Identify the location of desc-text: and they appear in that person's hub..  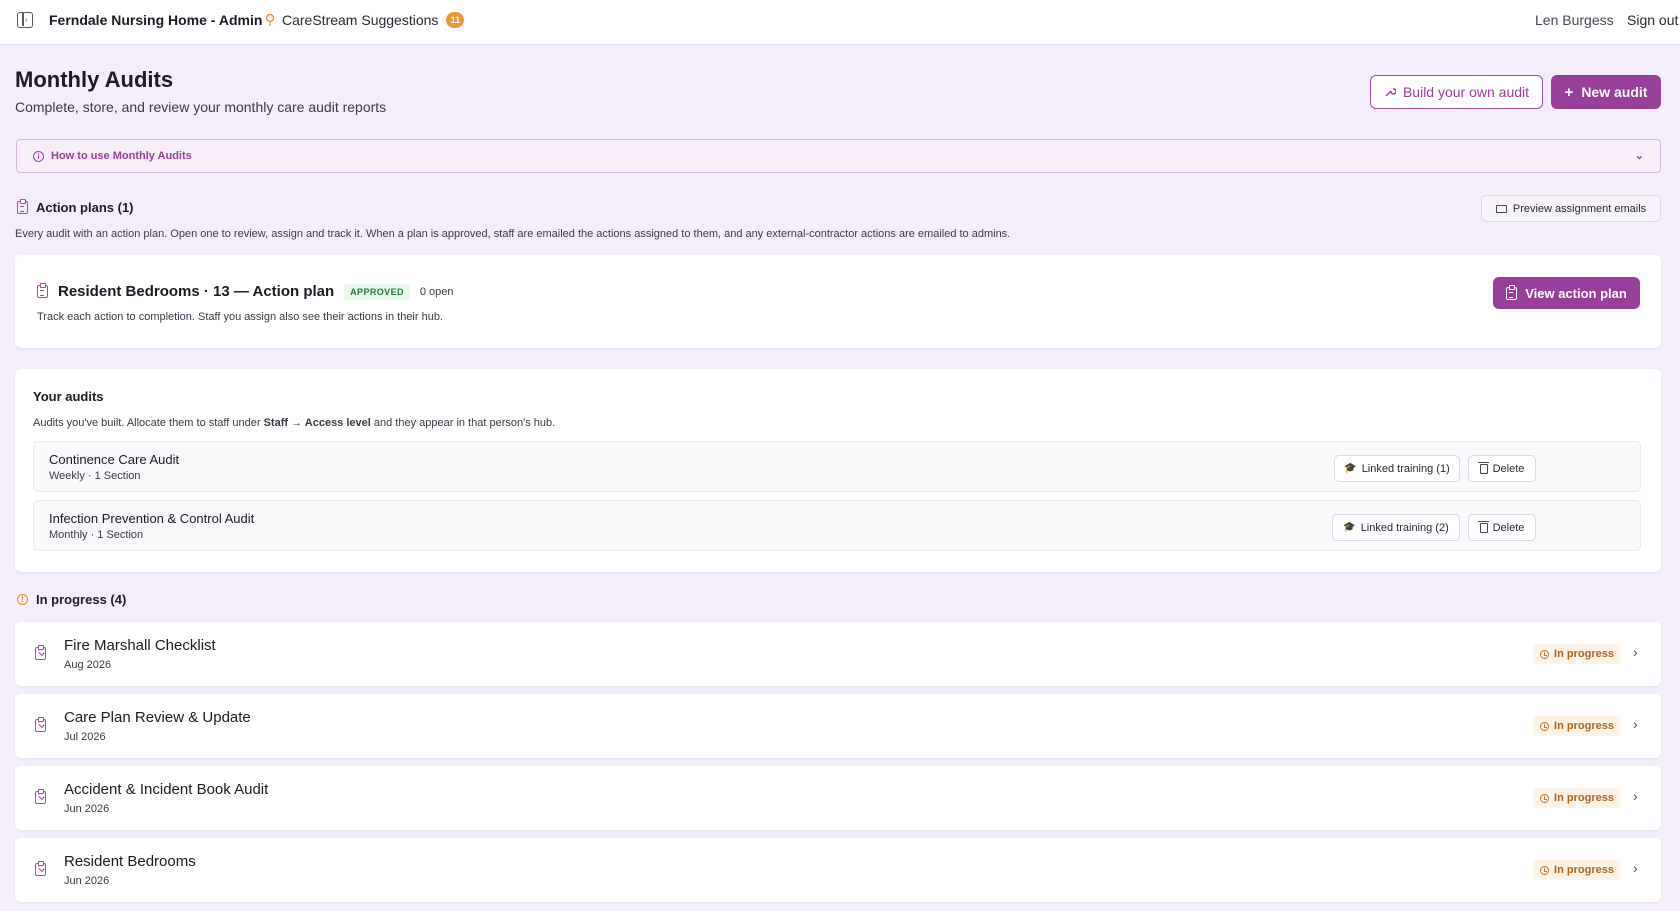
(463, 423).